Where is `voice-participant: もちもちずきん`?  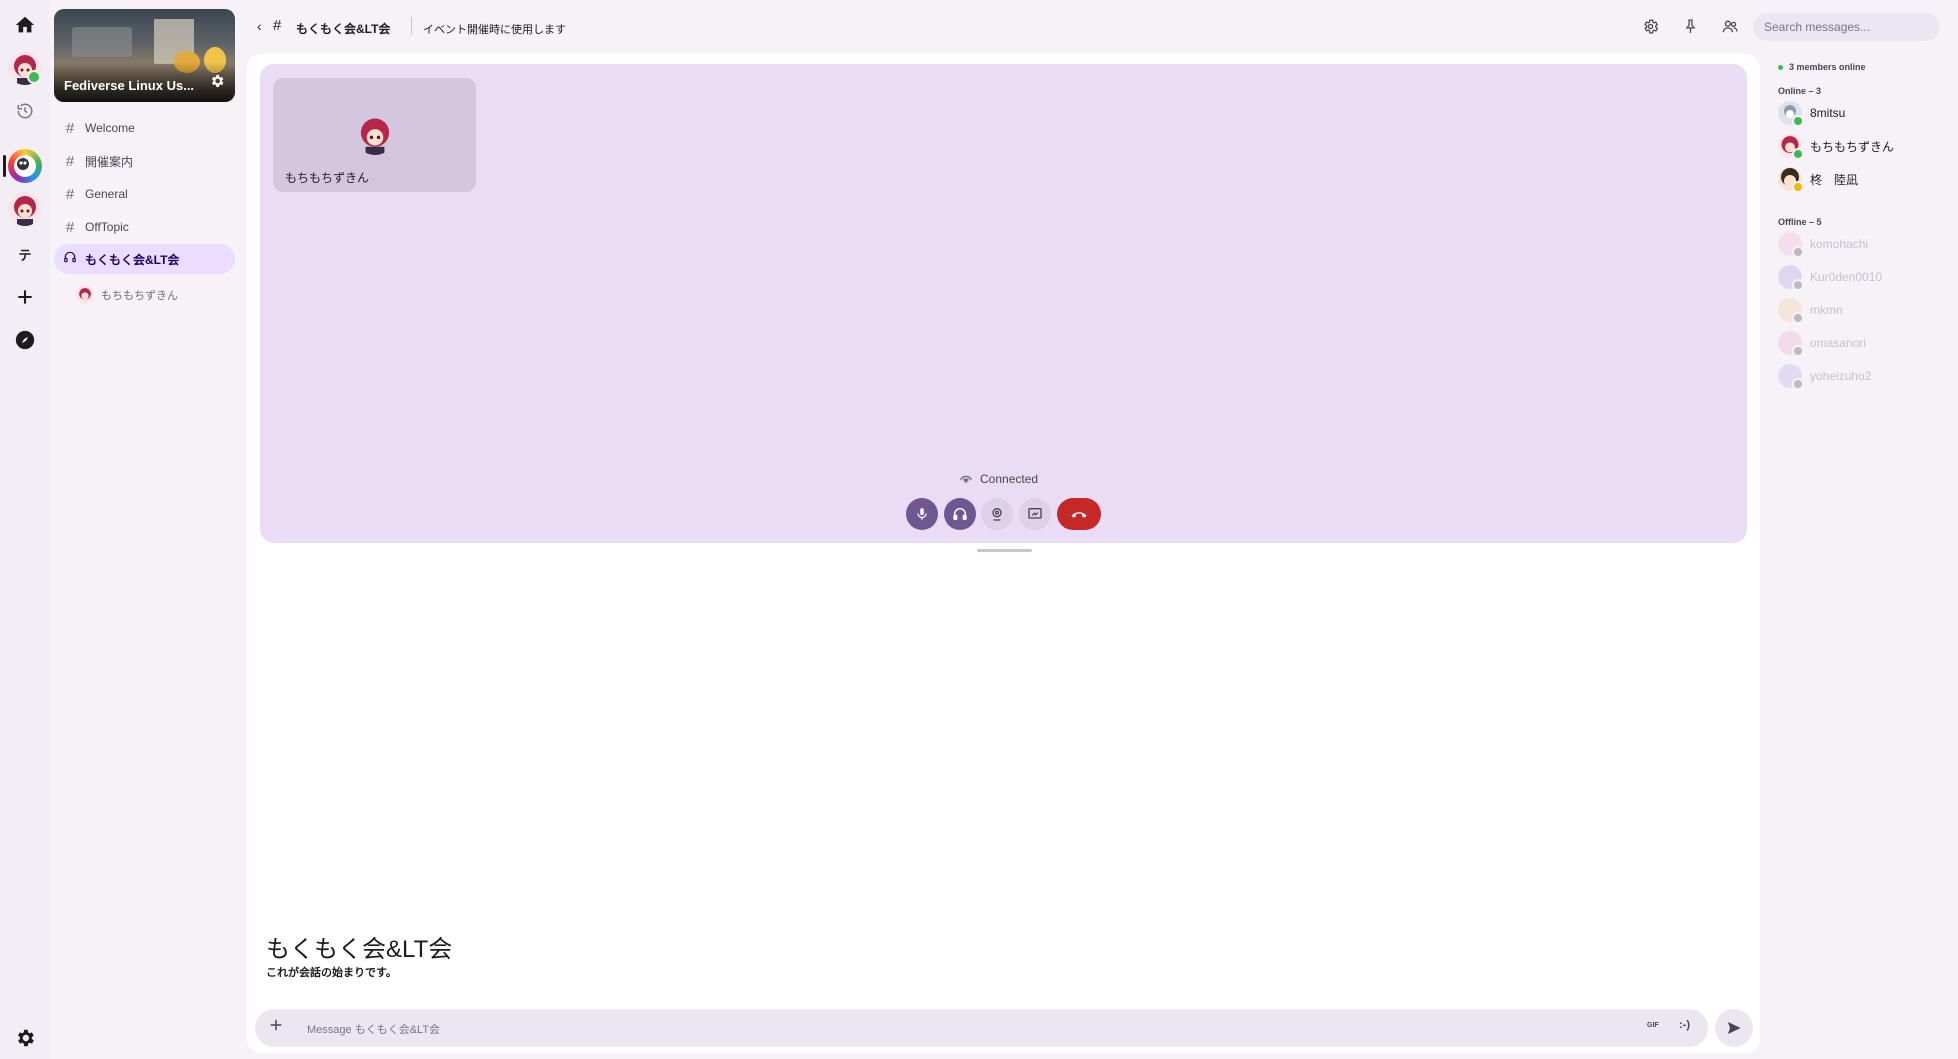 voice-participant: もちもちずきん is located at coordinates (127, 295).